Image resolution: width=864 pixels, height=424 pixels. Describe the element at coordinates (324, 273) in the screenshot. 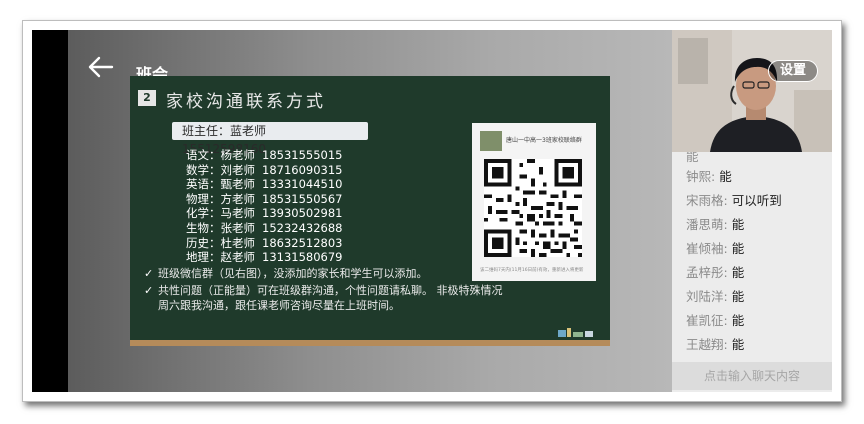

I see `note-item: 班级微信群（见右图），没添加的家长和学生可以添加。` at that location.